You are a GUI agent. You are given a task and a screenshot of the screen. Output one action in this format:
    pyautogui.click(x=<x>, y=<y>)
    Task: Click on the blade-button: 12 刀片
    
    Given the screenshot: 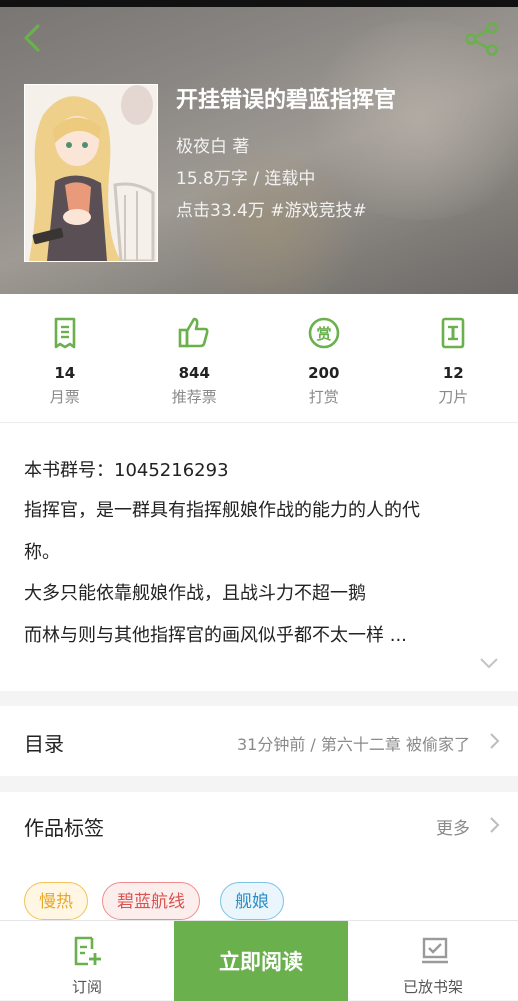 What is the action you would take?
    pyautogui.click(x=453, y=358)
    